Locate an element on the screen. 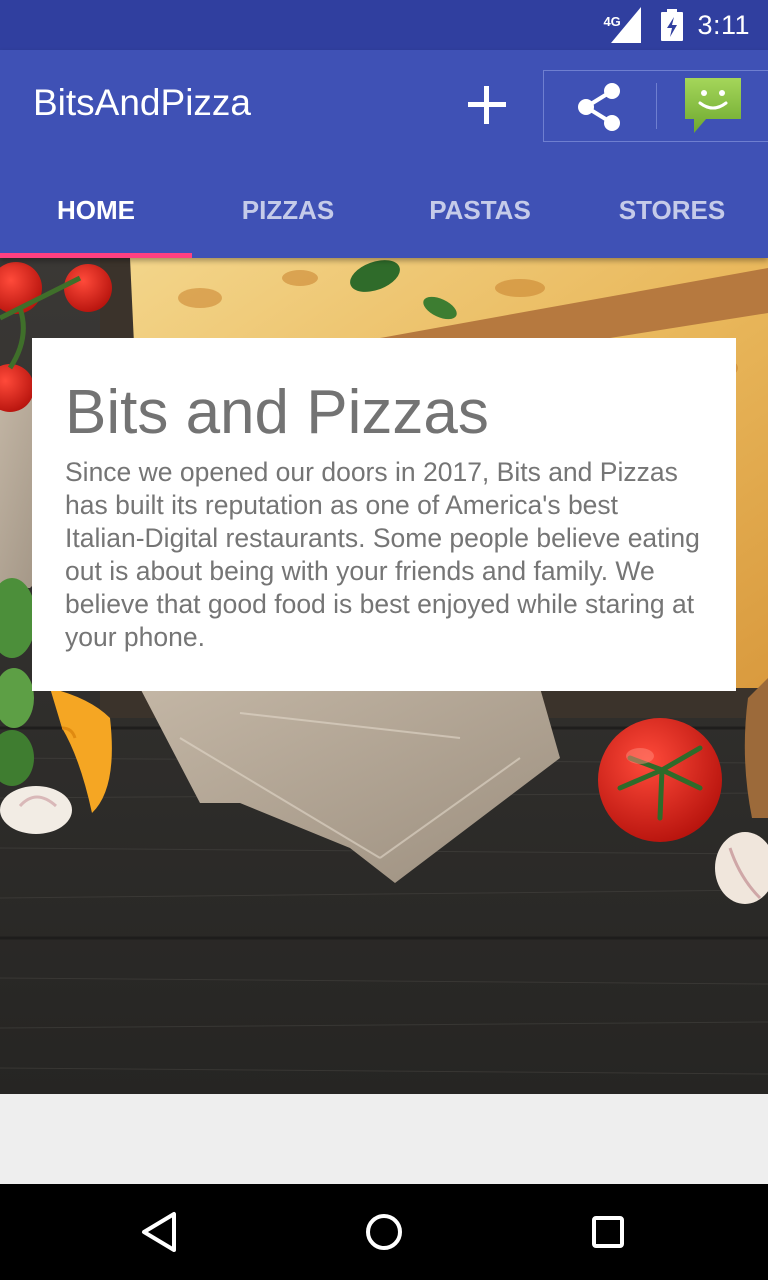 The height and width of the screenshot is (1280, 768). message-button is located at coordinates (713, 106).